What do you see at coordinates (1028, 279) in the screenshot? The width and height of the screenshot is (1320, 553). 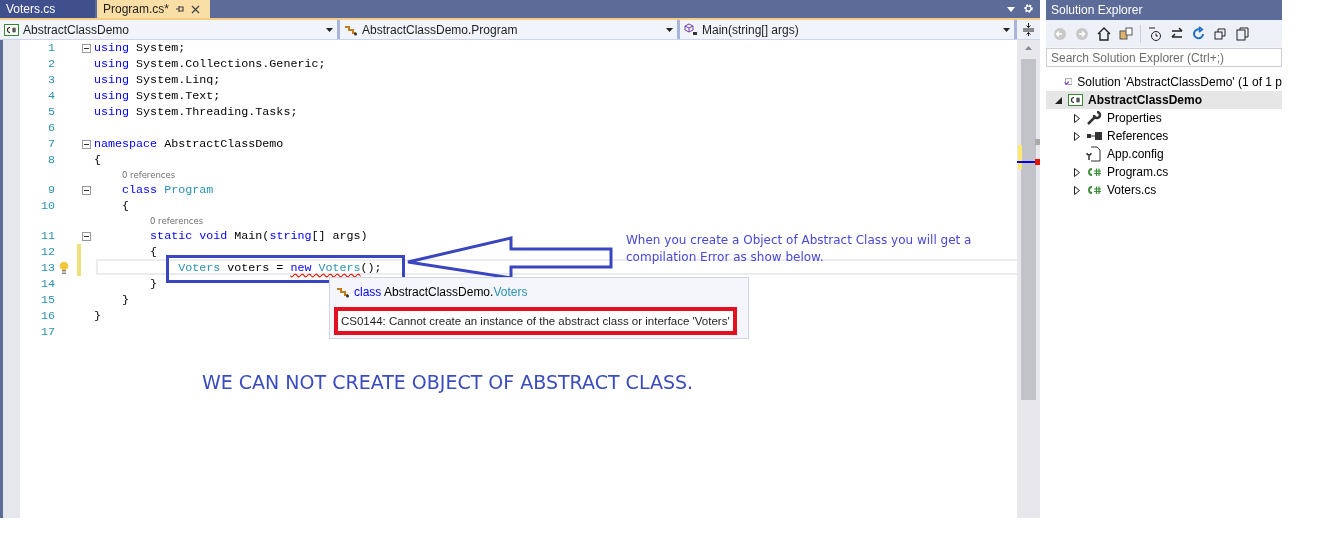 I see `vertical-scrollbar` at bounding box center [1028, 279].